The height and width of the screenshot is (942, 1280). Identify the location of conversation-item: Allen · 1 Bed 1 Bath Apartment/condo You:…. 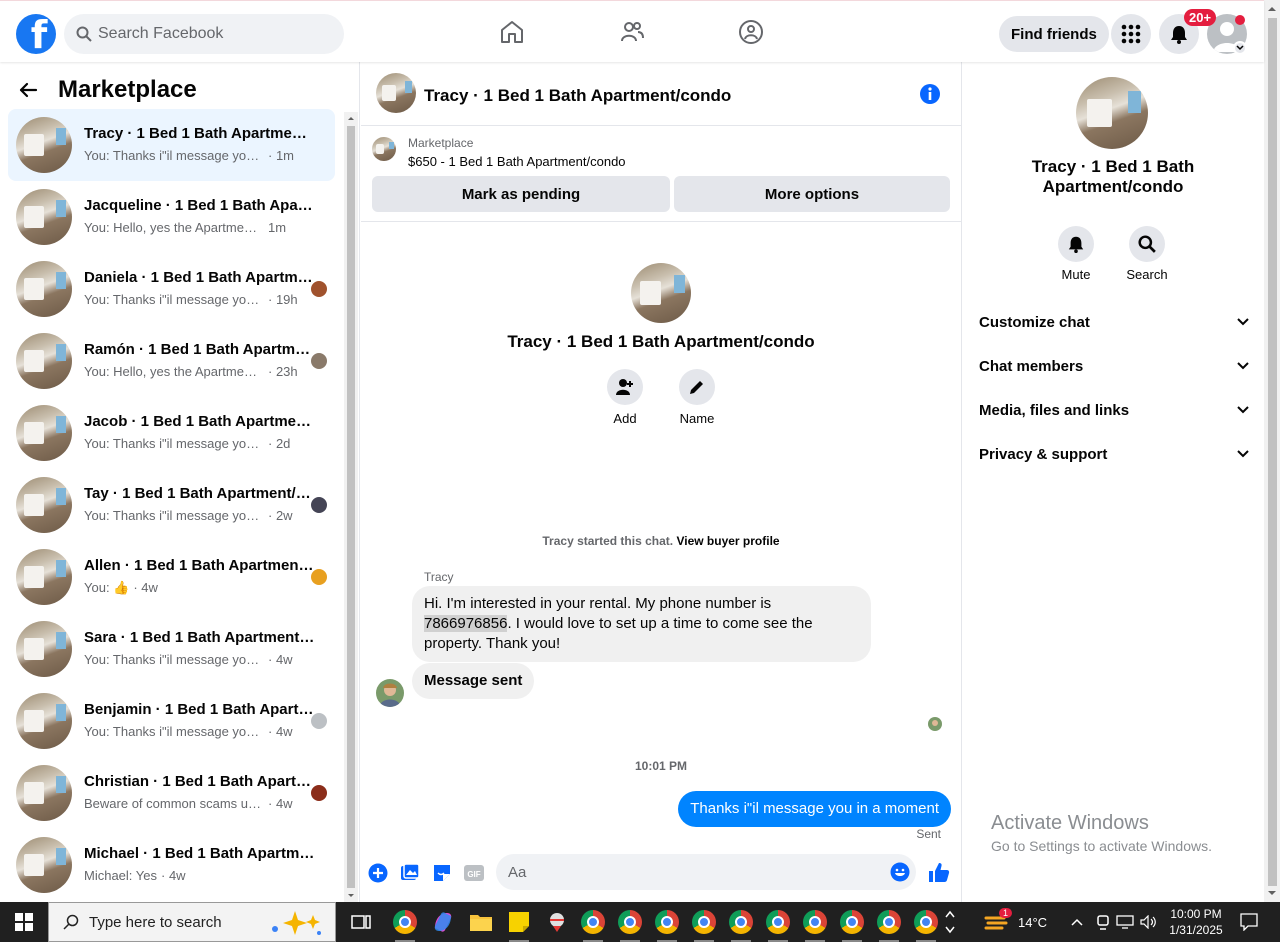
(171, 577).